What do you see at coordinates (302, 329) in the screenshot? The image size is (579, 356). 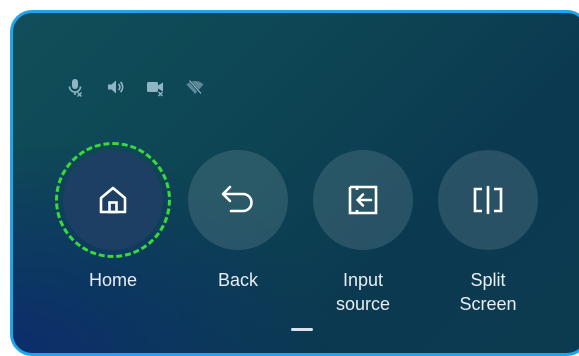 I see `page-indicator` at bounding box center [302, 329].